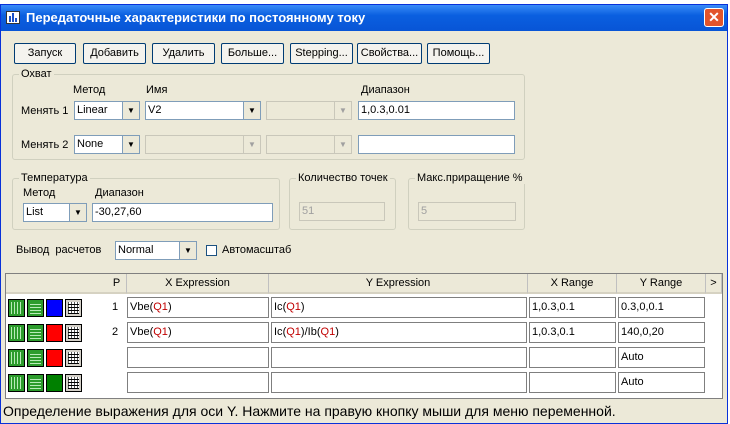 The width and height of the screenshot is (730, 424). I want to click on sweep1-range-input: 1,0.3,0.01, so click(436, 110).